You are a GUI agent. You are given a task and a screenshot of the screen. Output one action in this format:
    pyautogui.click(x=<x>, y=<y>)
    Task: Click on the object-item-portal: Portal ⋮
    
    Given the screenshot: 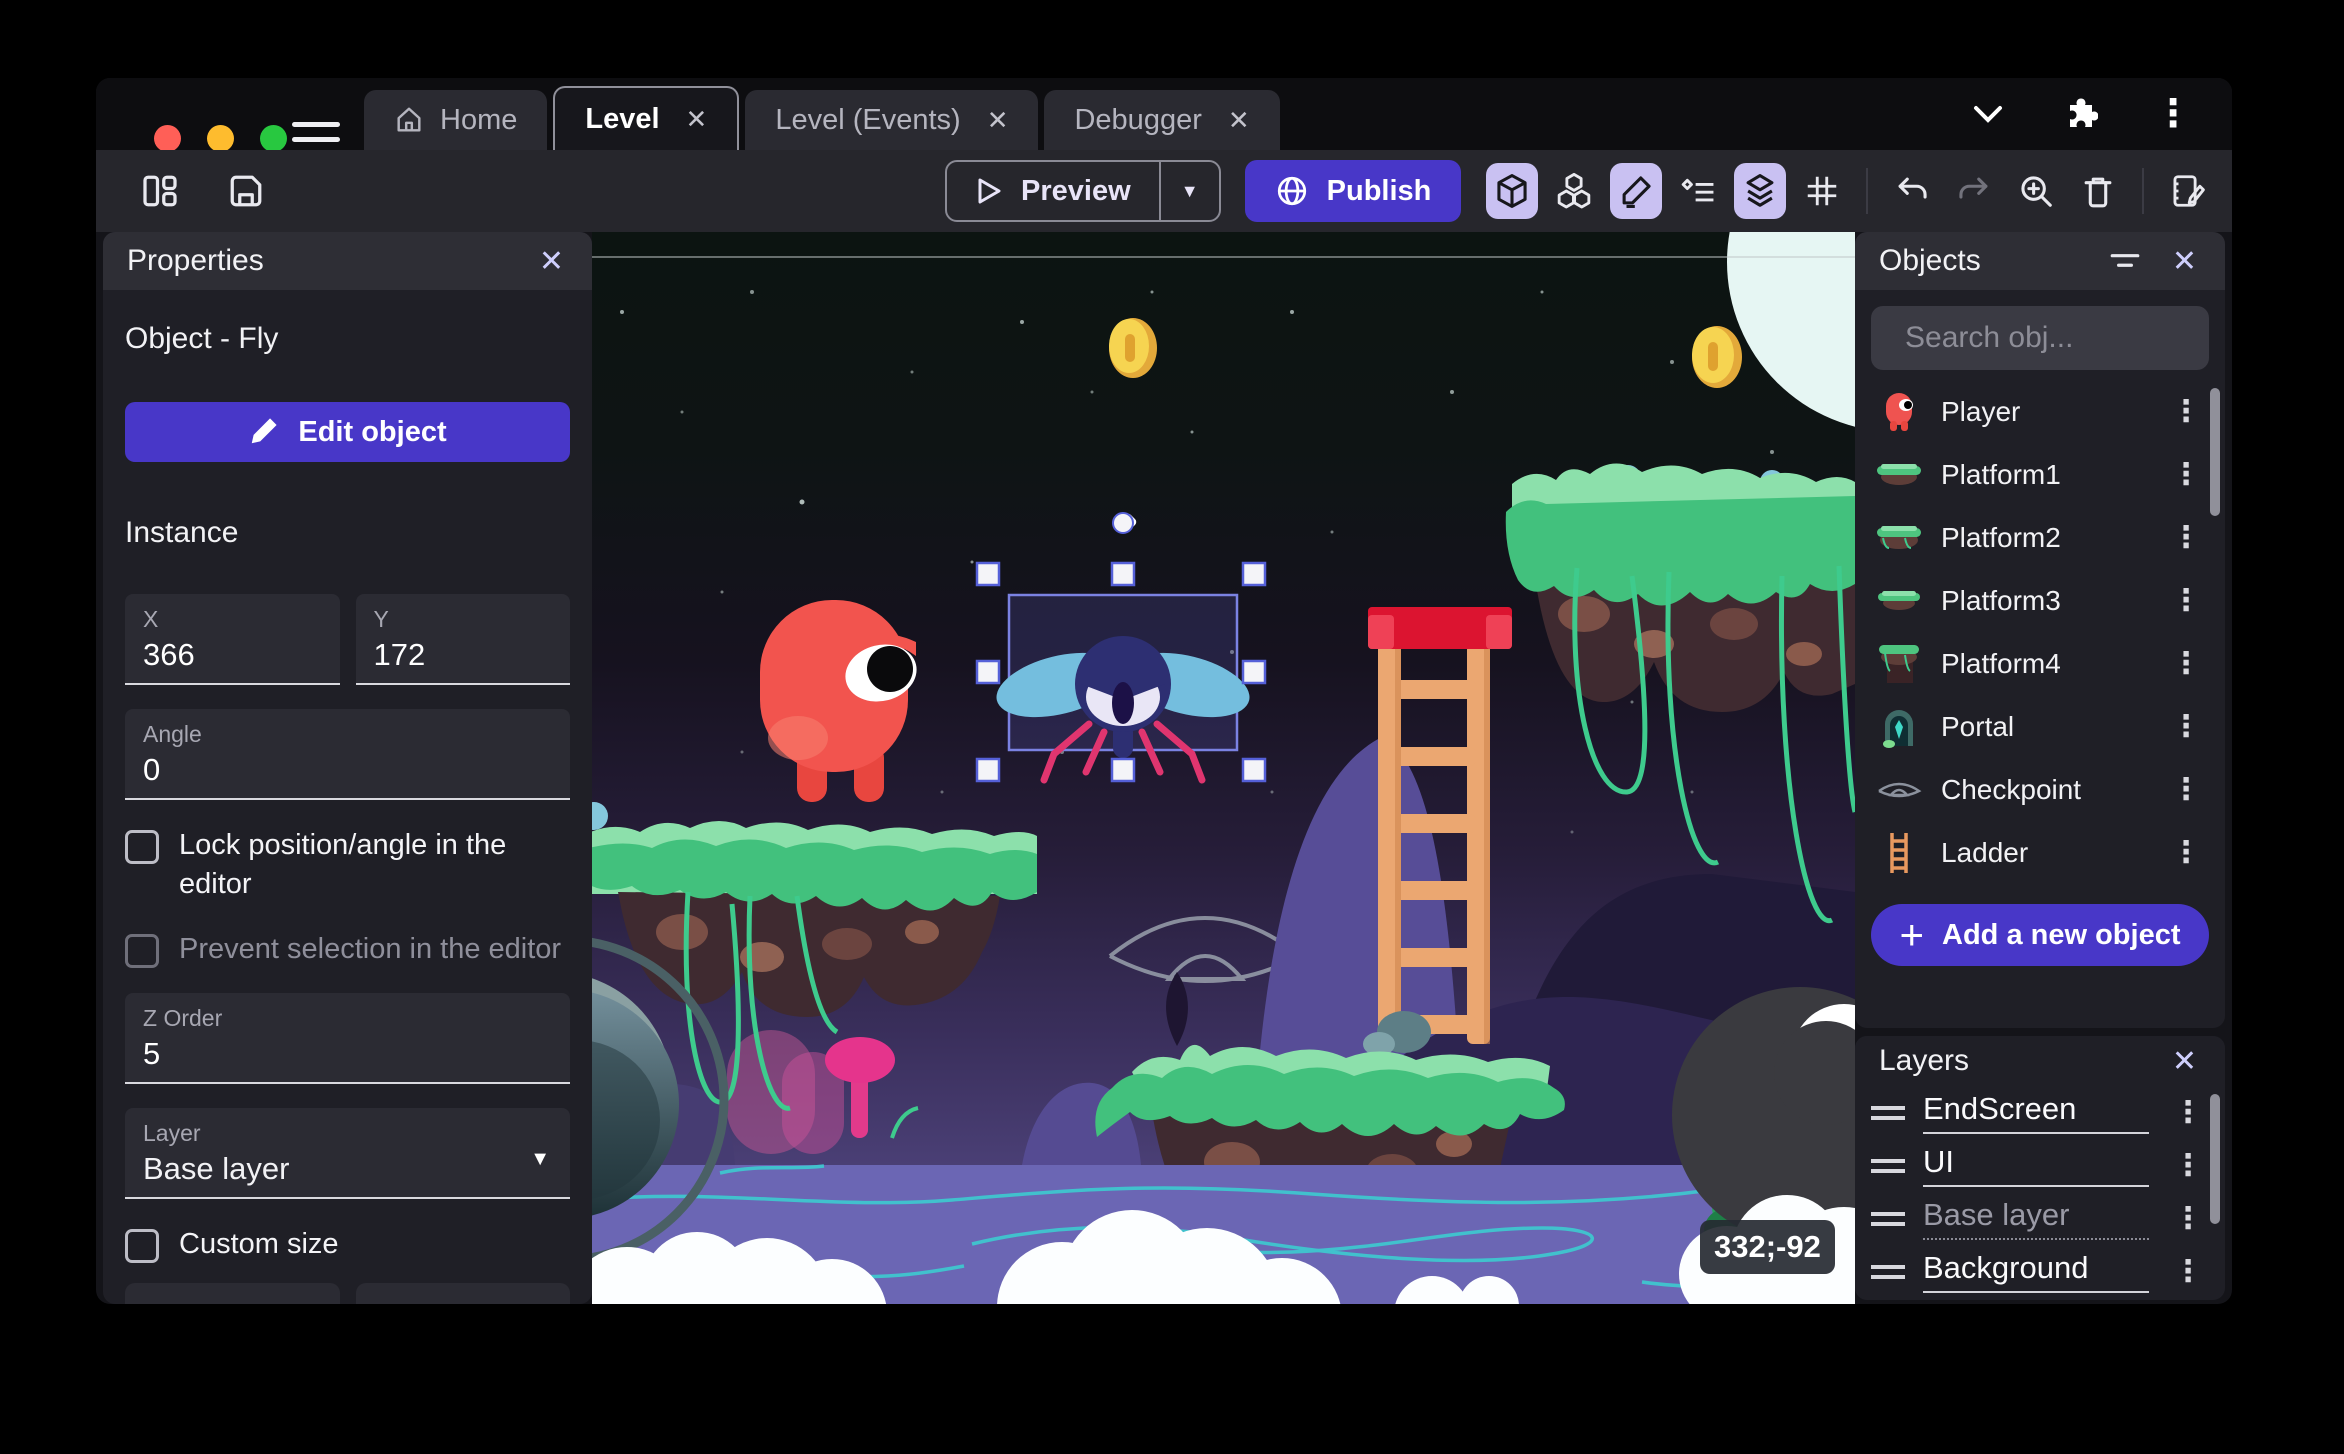 What is the action you would take?
    pyautogui.click(x=2040, y=726)
    